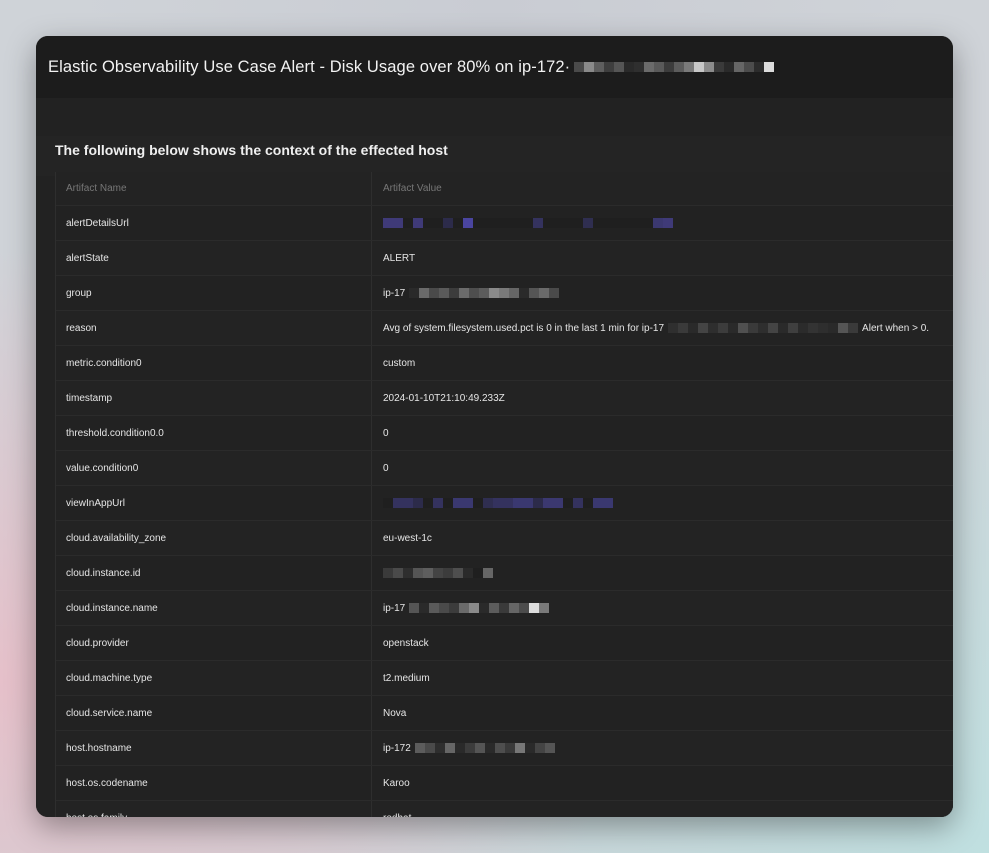  I want to click on artifact-value: custom, so click(662, 363).